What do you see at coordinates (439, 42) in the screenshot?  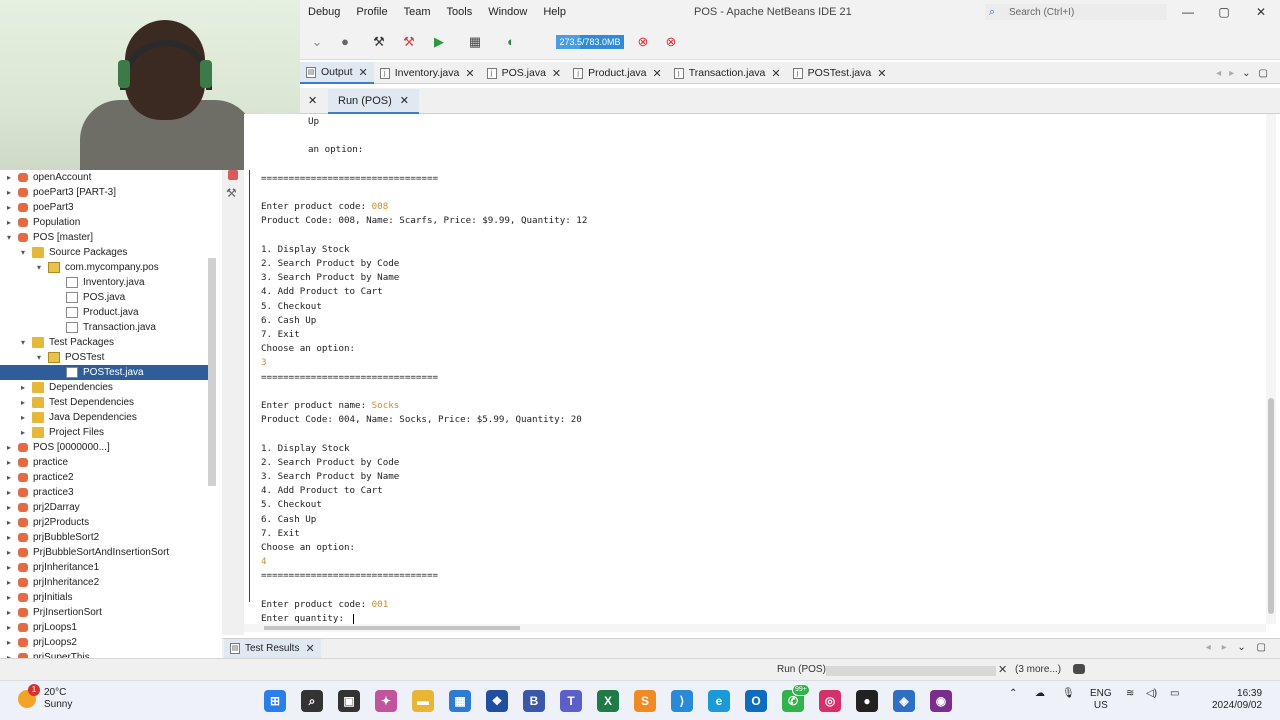 I see `run-icon: ▶` at bounding box center [439, 42].